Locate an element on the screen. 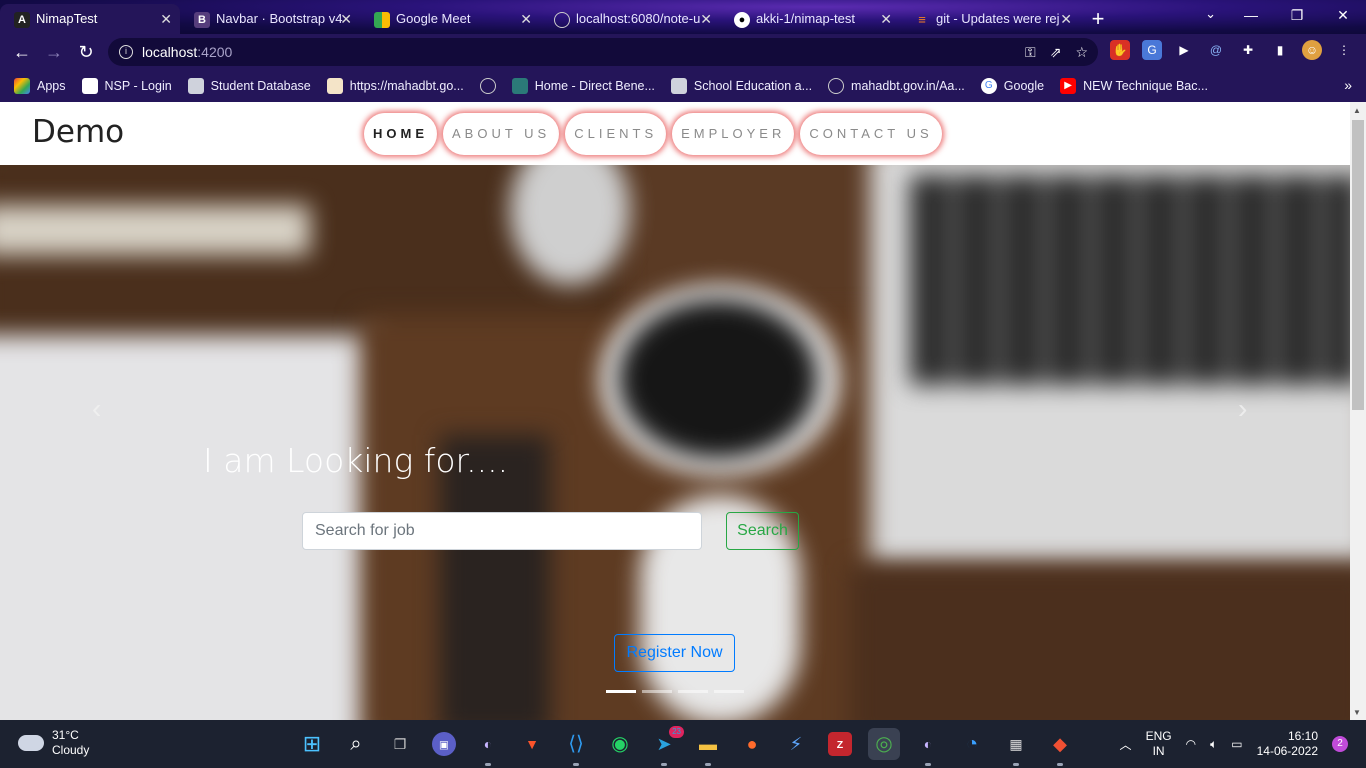 This screenshot has height=768, width=1366. language-indicator: ENG IN is located at coordinates (1159, 744).